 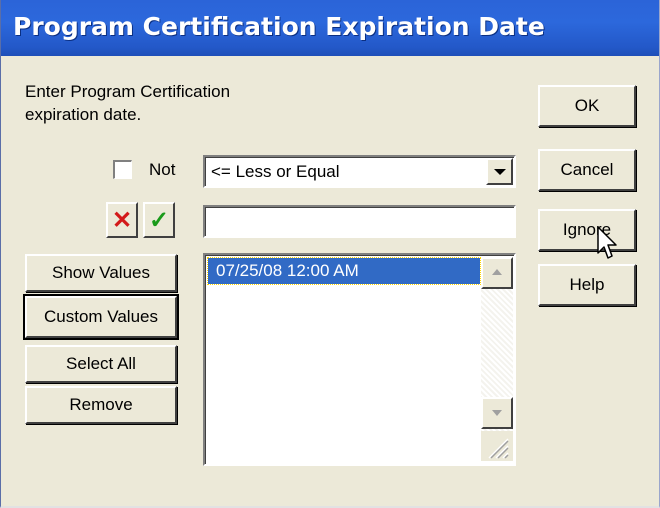 I want to click on scroll-down-icon, so click(x=497, y=413).